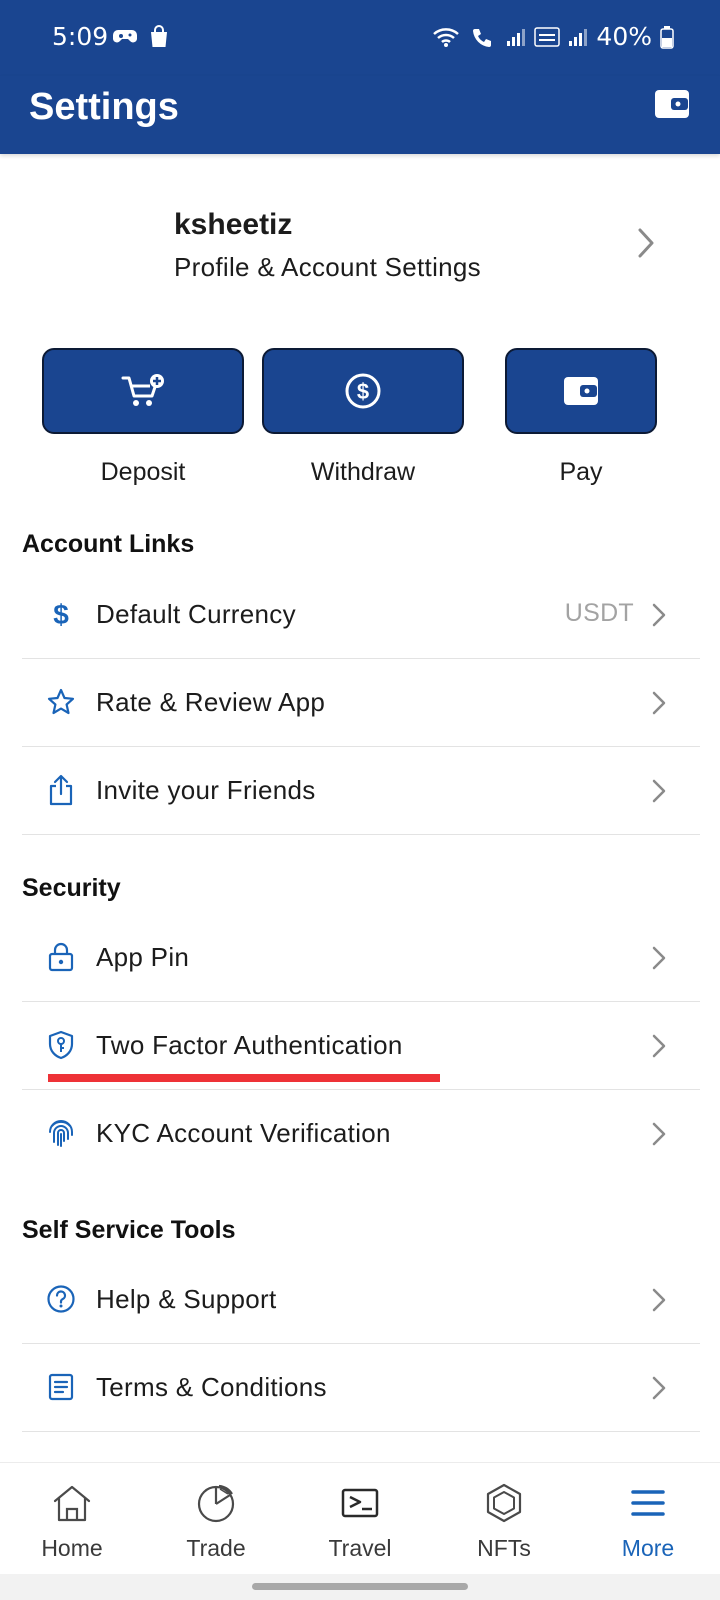 Image resolution: width=720 pixels, height=1600 pixels. I want to click on volte-lte-icon, so click(547, 36).